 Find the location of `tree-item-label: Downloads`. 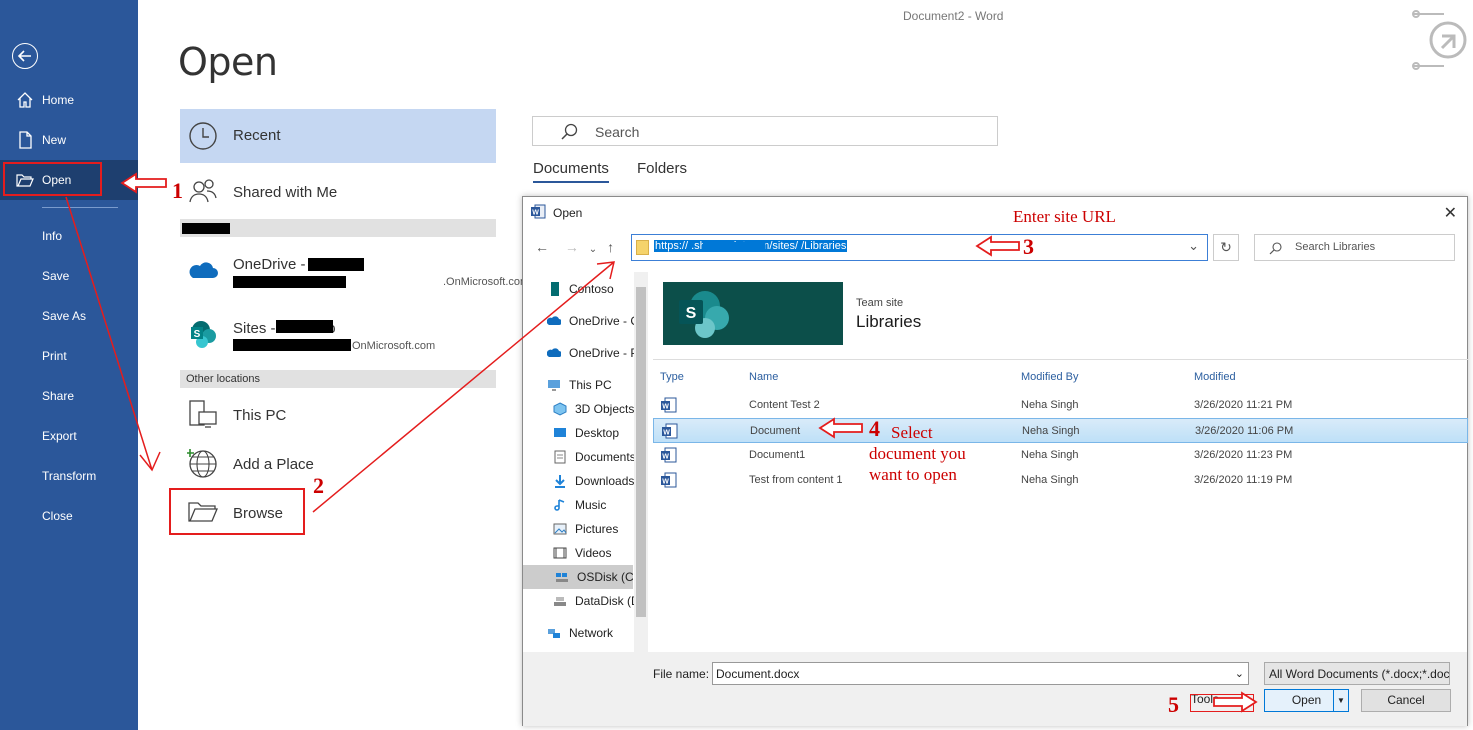

tree-item-label: Downloads is located at coordinates (605, 481).